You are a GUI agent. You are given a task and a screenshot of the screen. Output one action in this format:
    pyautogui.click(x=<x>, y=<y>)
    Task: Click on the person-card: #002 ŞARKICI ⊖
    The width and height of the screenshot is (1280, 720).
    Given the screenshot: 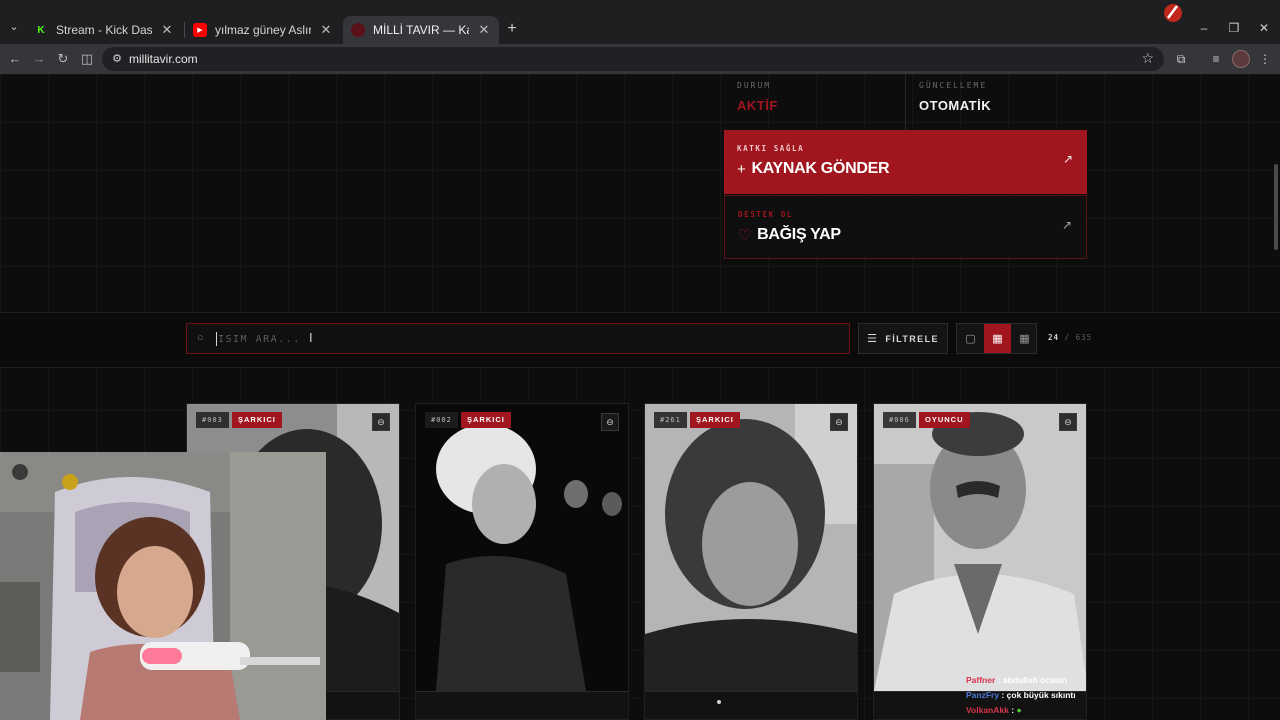 What is the action you would take?
    pyautogui.click(x=522, y=561)
    